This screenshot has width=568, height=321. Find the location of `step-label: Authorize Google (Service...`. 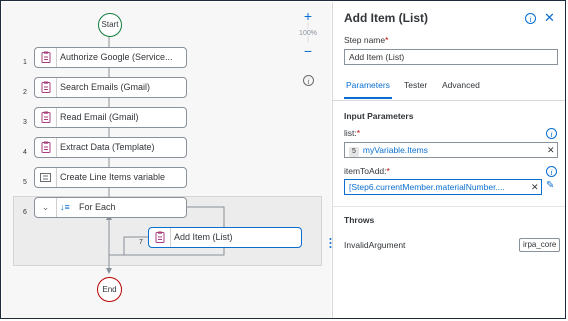

step-label: Authorize Google (Service... is located at coordinates (116, 57).